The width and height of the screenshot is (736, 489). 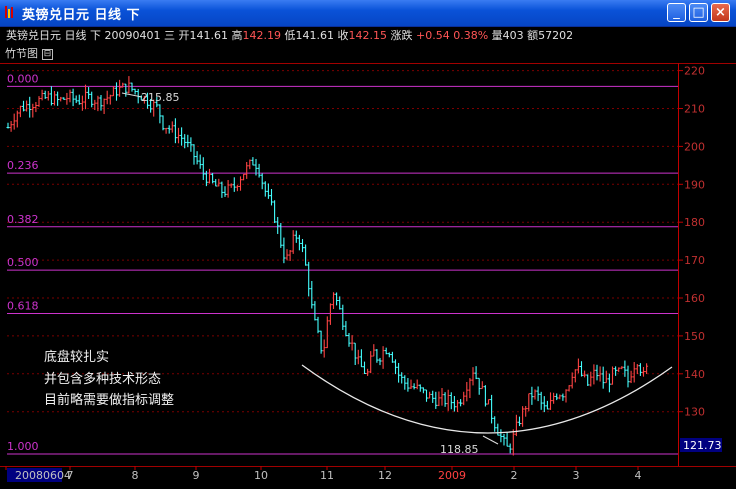 I want to click on high-marker-line, so click(x=132, y=95).